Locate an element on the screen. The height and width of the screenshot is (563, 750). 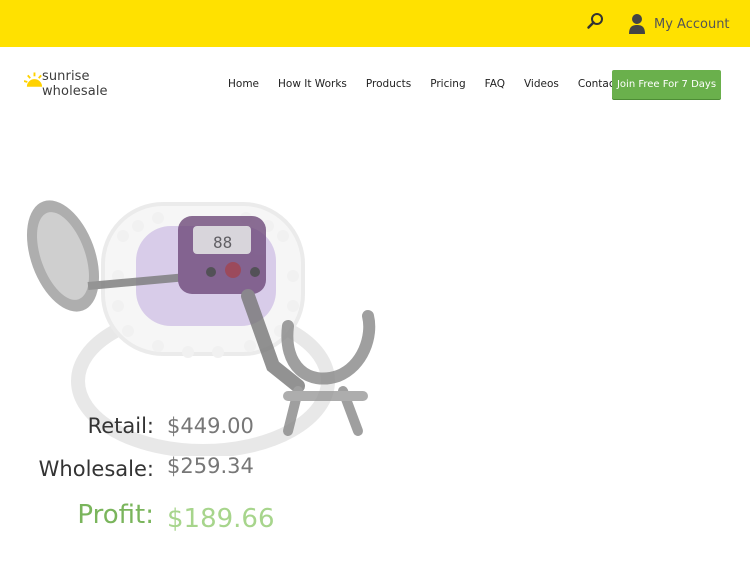
profit-label: Profit: is located at coordinates (115, 515).